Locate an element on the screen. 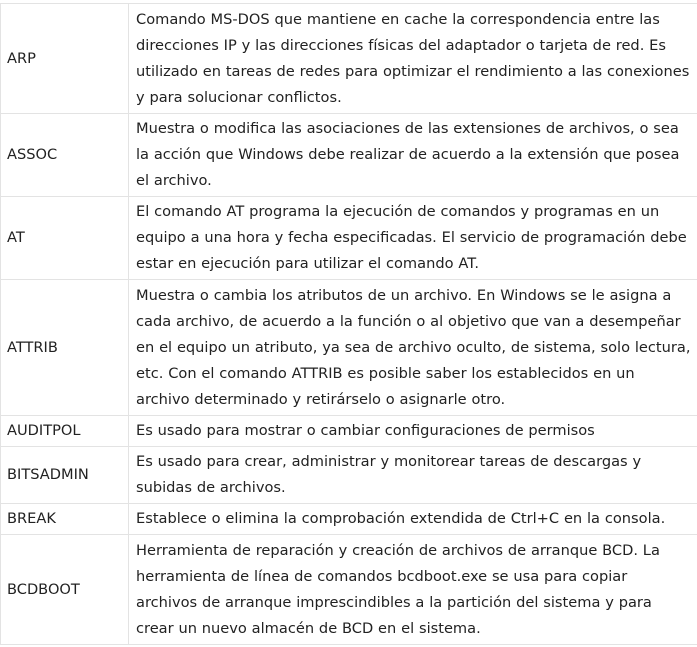 This screenshot has height=647, width=697. command-name: AT is located at coordinates (65, 238).